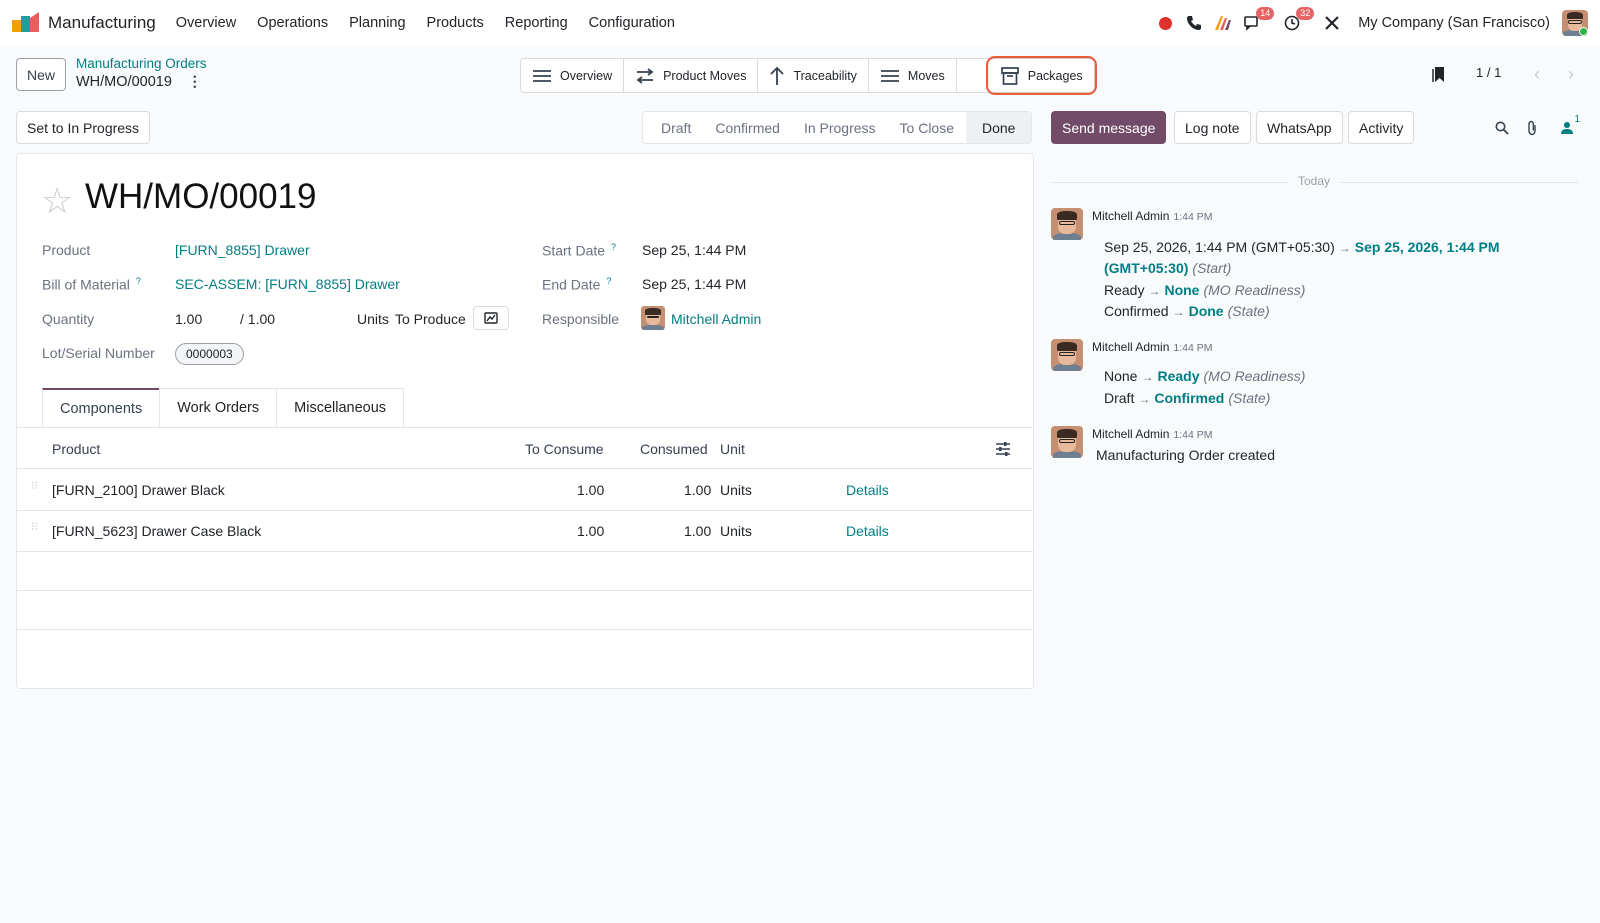 The height and width of the screenshot is (923, 1600). I want to click on smart-button-packages: Packages, so click(1041, 75).